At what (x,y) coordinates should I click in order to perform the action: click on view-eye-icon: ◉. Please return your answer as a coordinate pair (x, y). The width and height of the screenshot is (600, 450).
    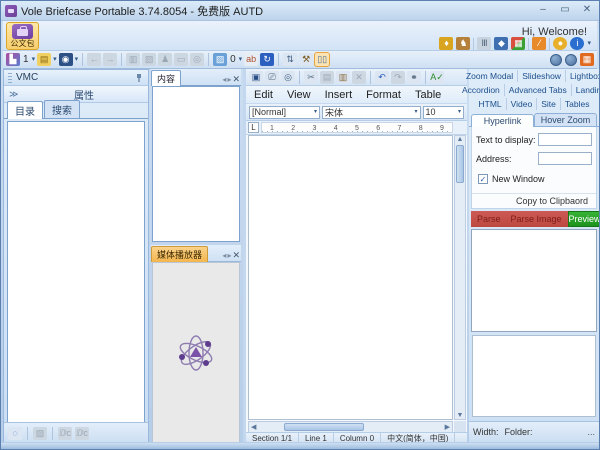
    Looking at the image, I should click on (65, 59).